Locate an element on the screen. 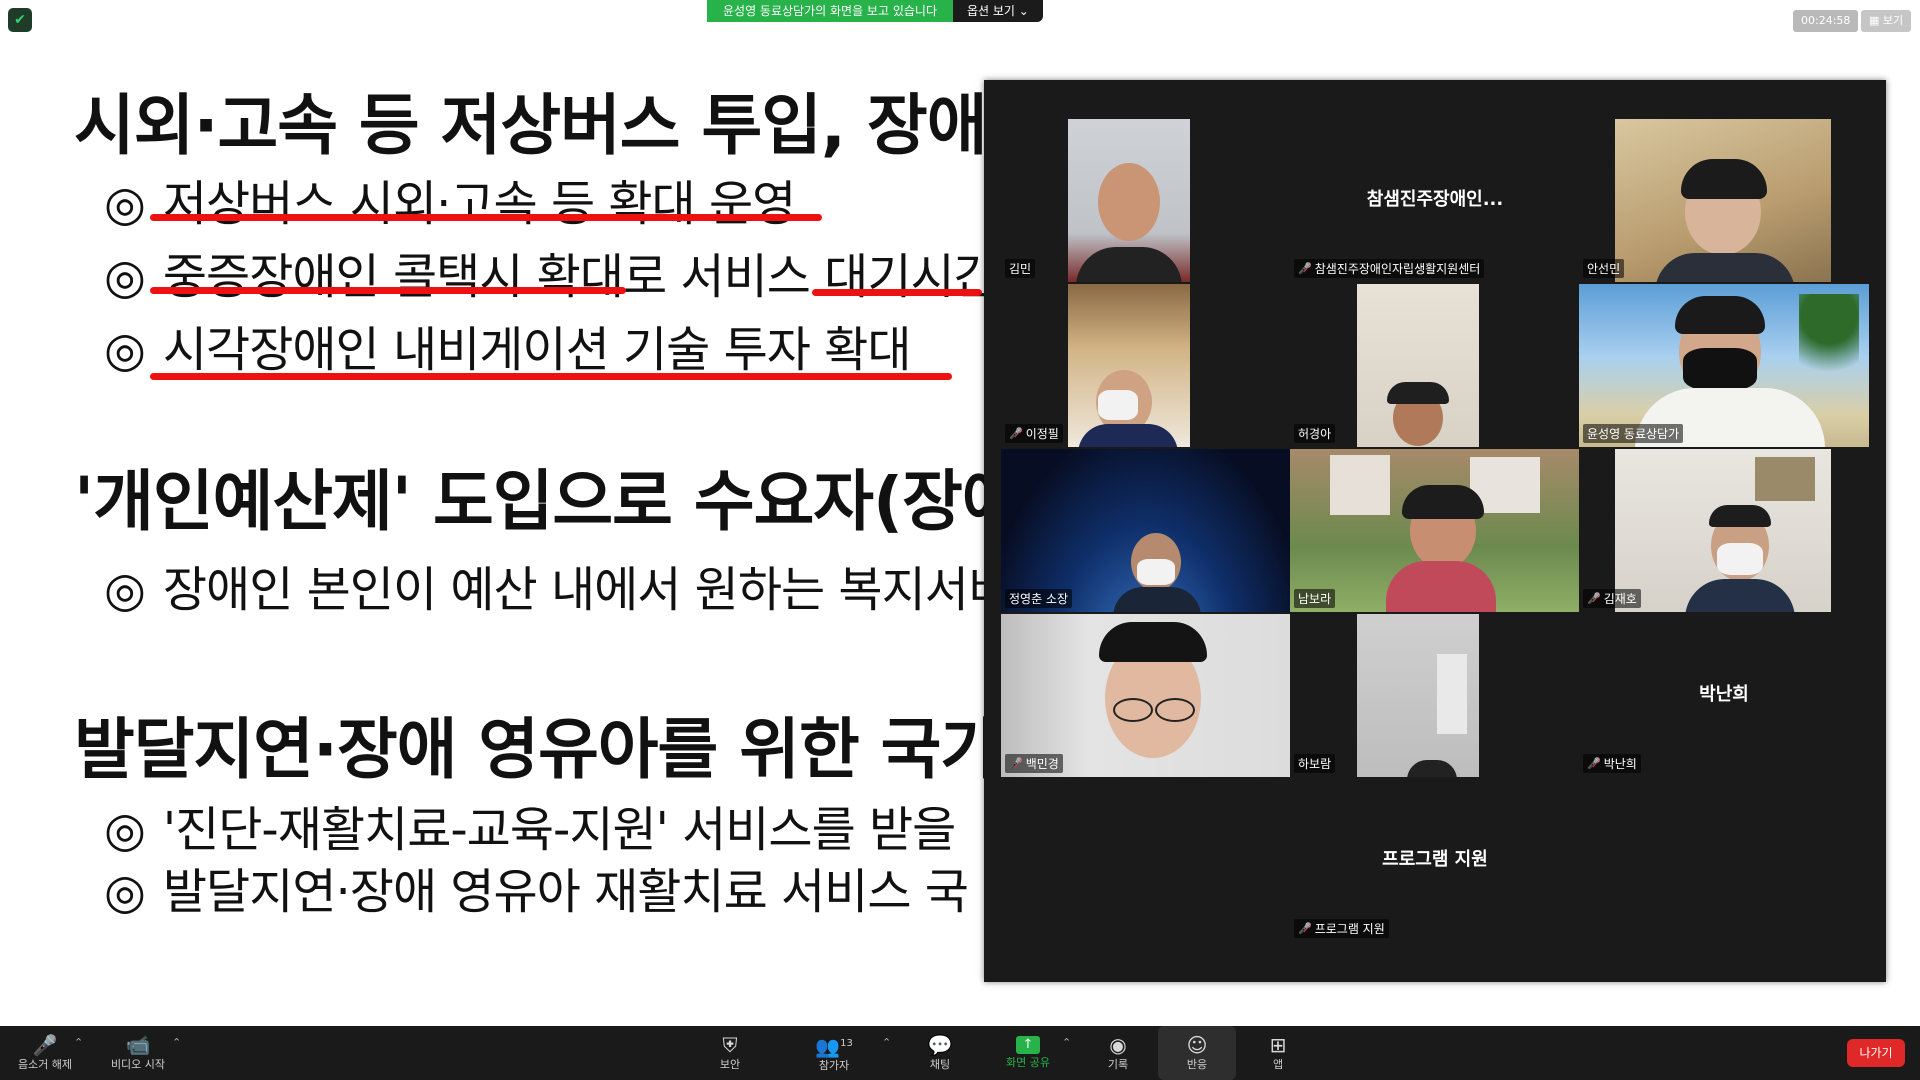 The width and height of the screenshot is (1920, 1080). participant-tile: 프로그램 지원 🎤̸ 프로그램 지원 is located at coordinates (1435, 860).